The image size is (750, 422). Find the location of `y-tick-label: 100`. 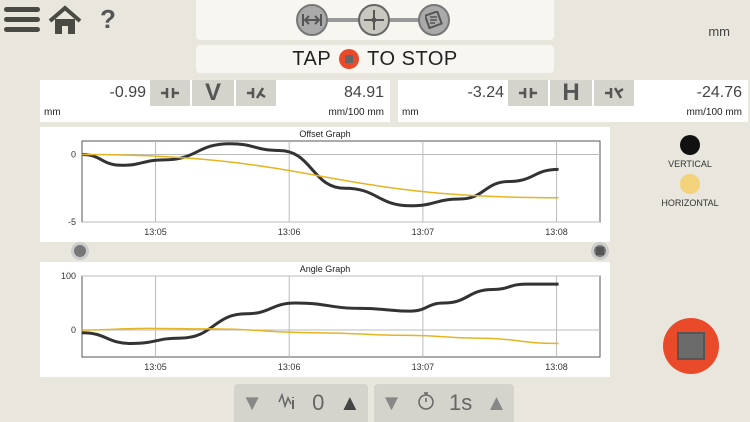

y-tick-label: 100 is located at coordinates (68, 276).